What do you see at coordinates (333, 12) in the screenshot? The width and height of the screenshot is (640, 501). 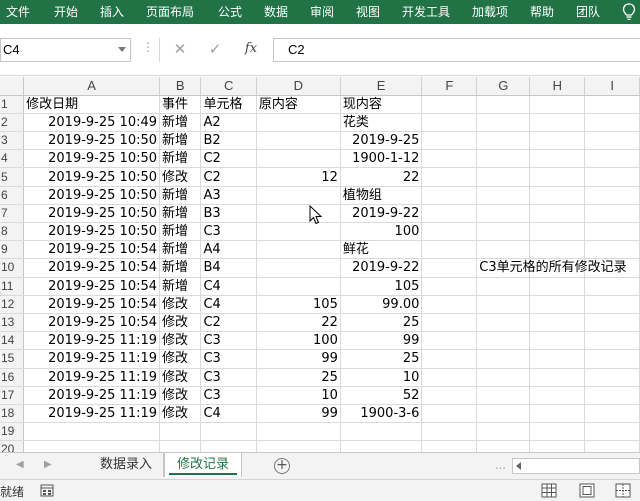 I see `ribbon-tab-review: 审阅` at bounding box center [333, 12].